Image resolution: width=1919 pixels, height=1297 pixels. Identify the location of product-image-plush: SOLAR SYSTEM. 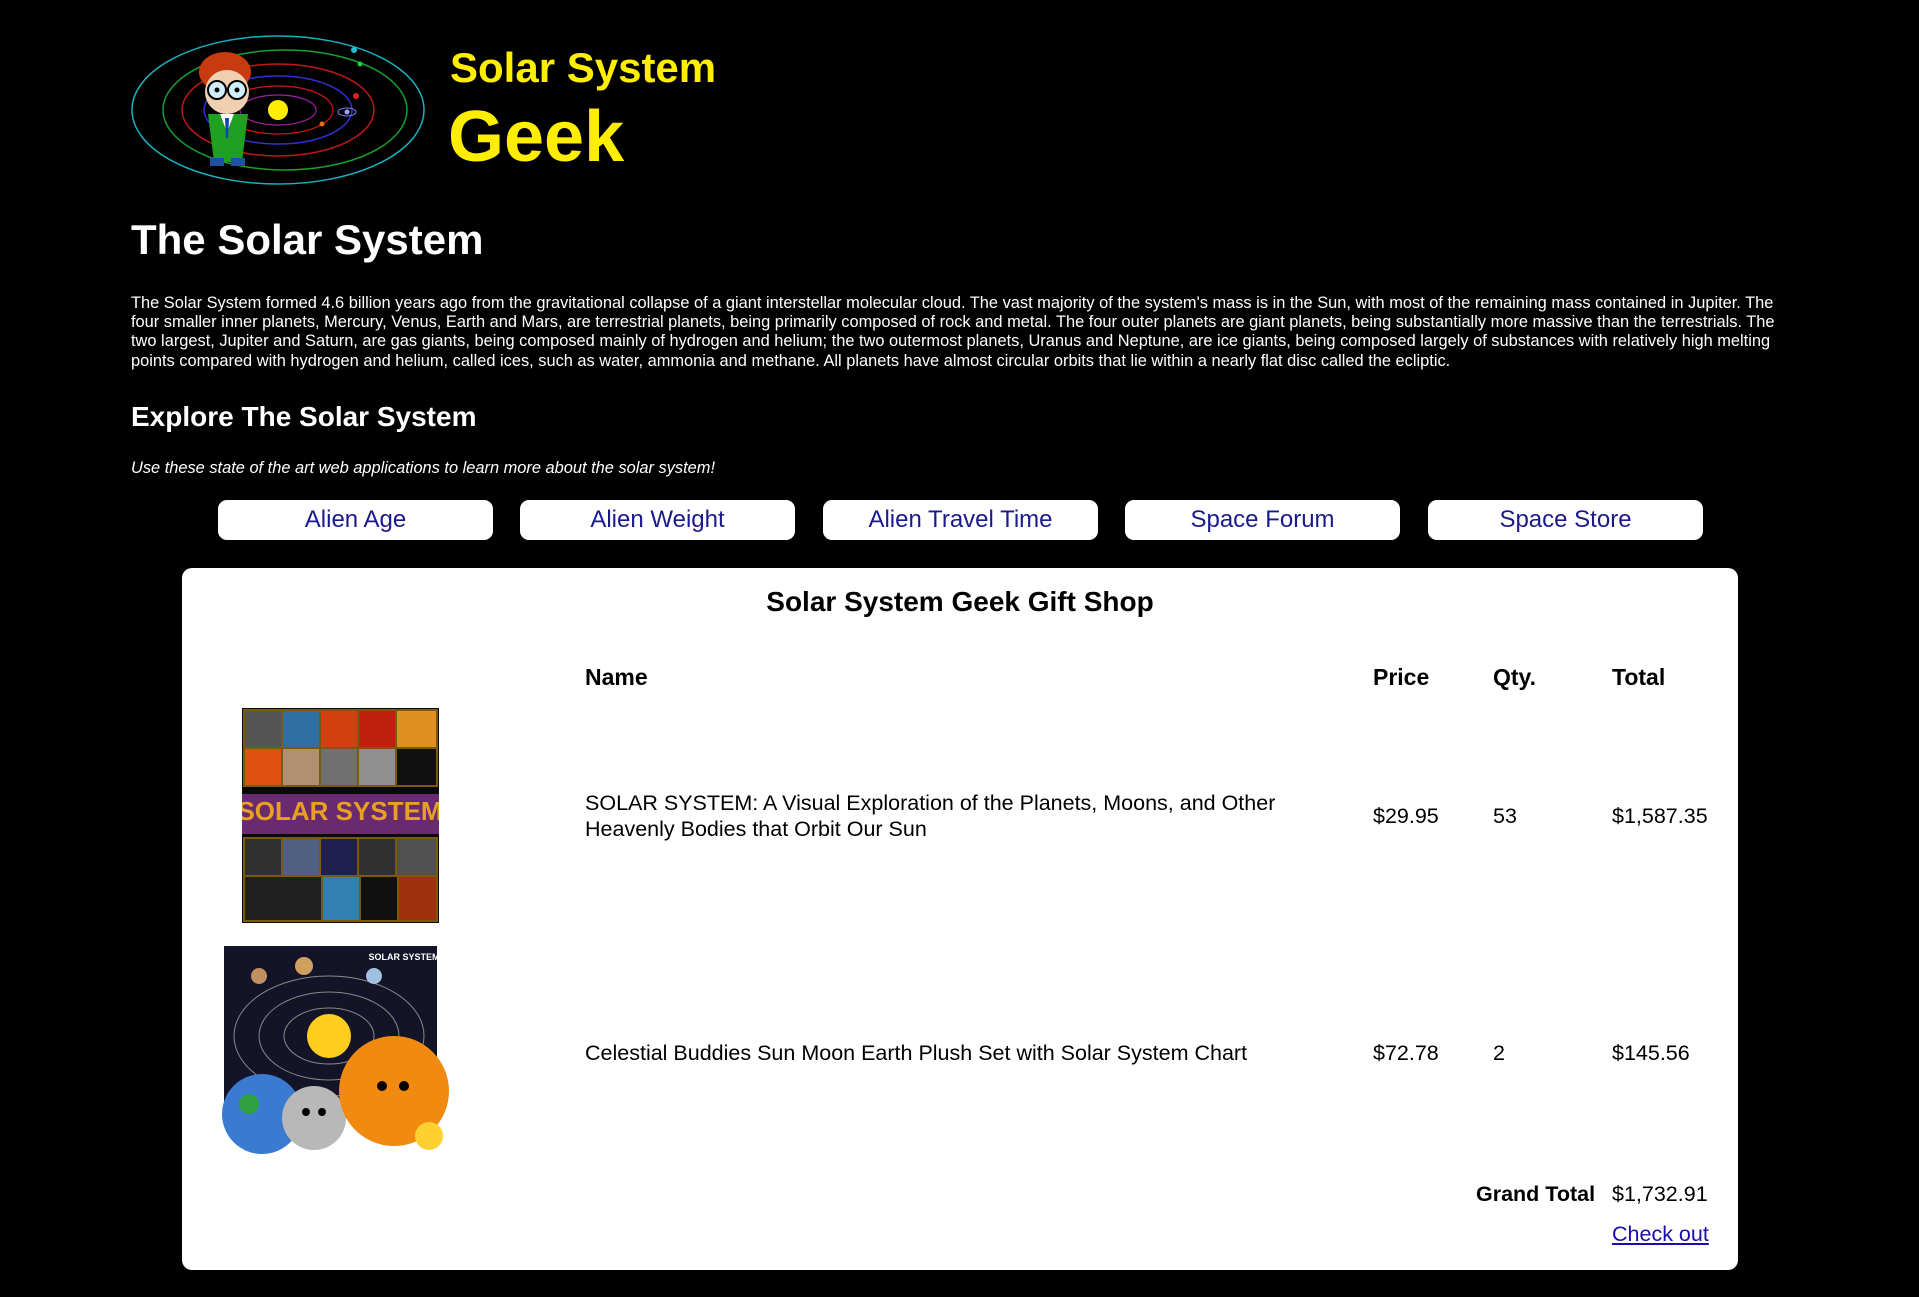
(333, 1052).